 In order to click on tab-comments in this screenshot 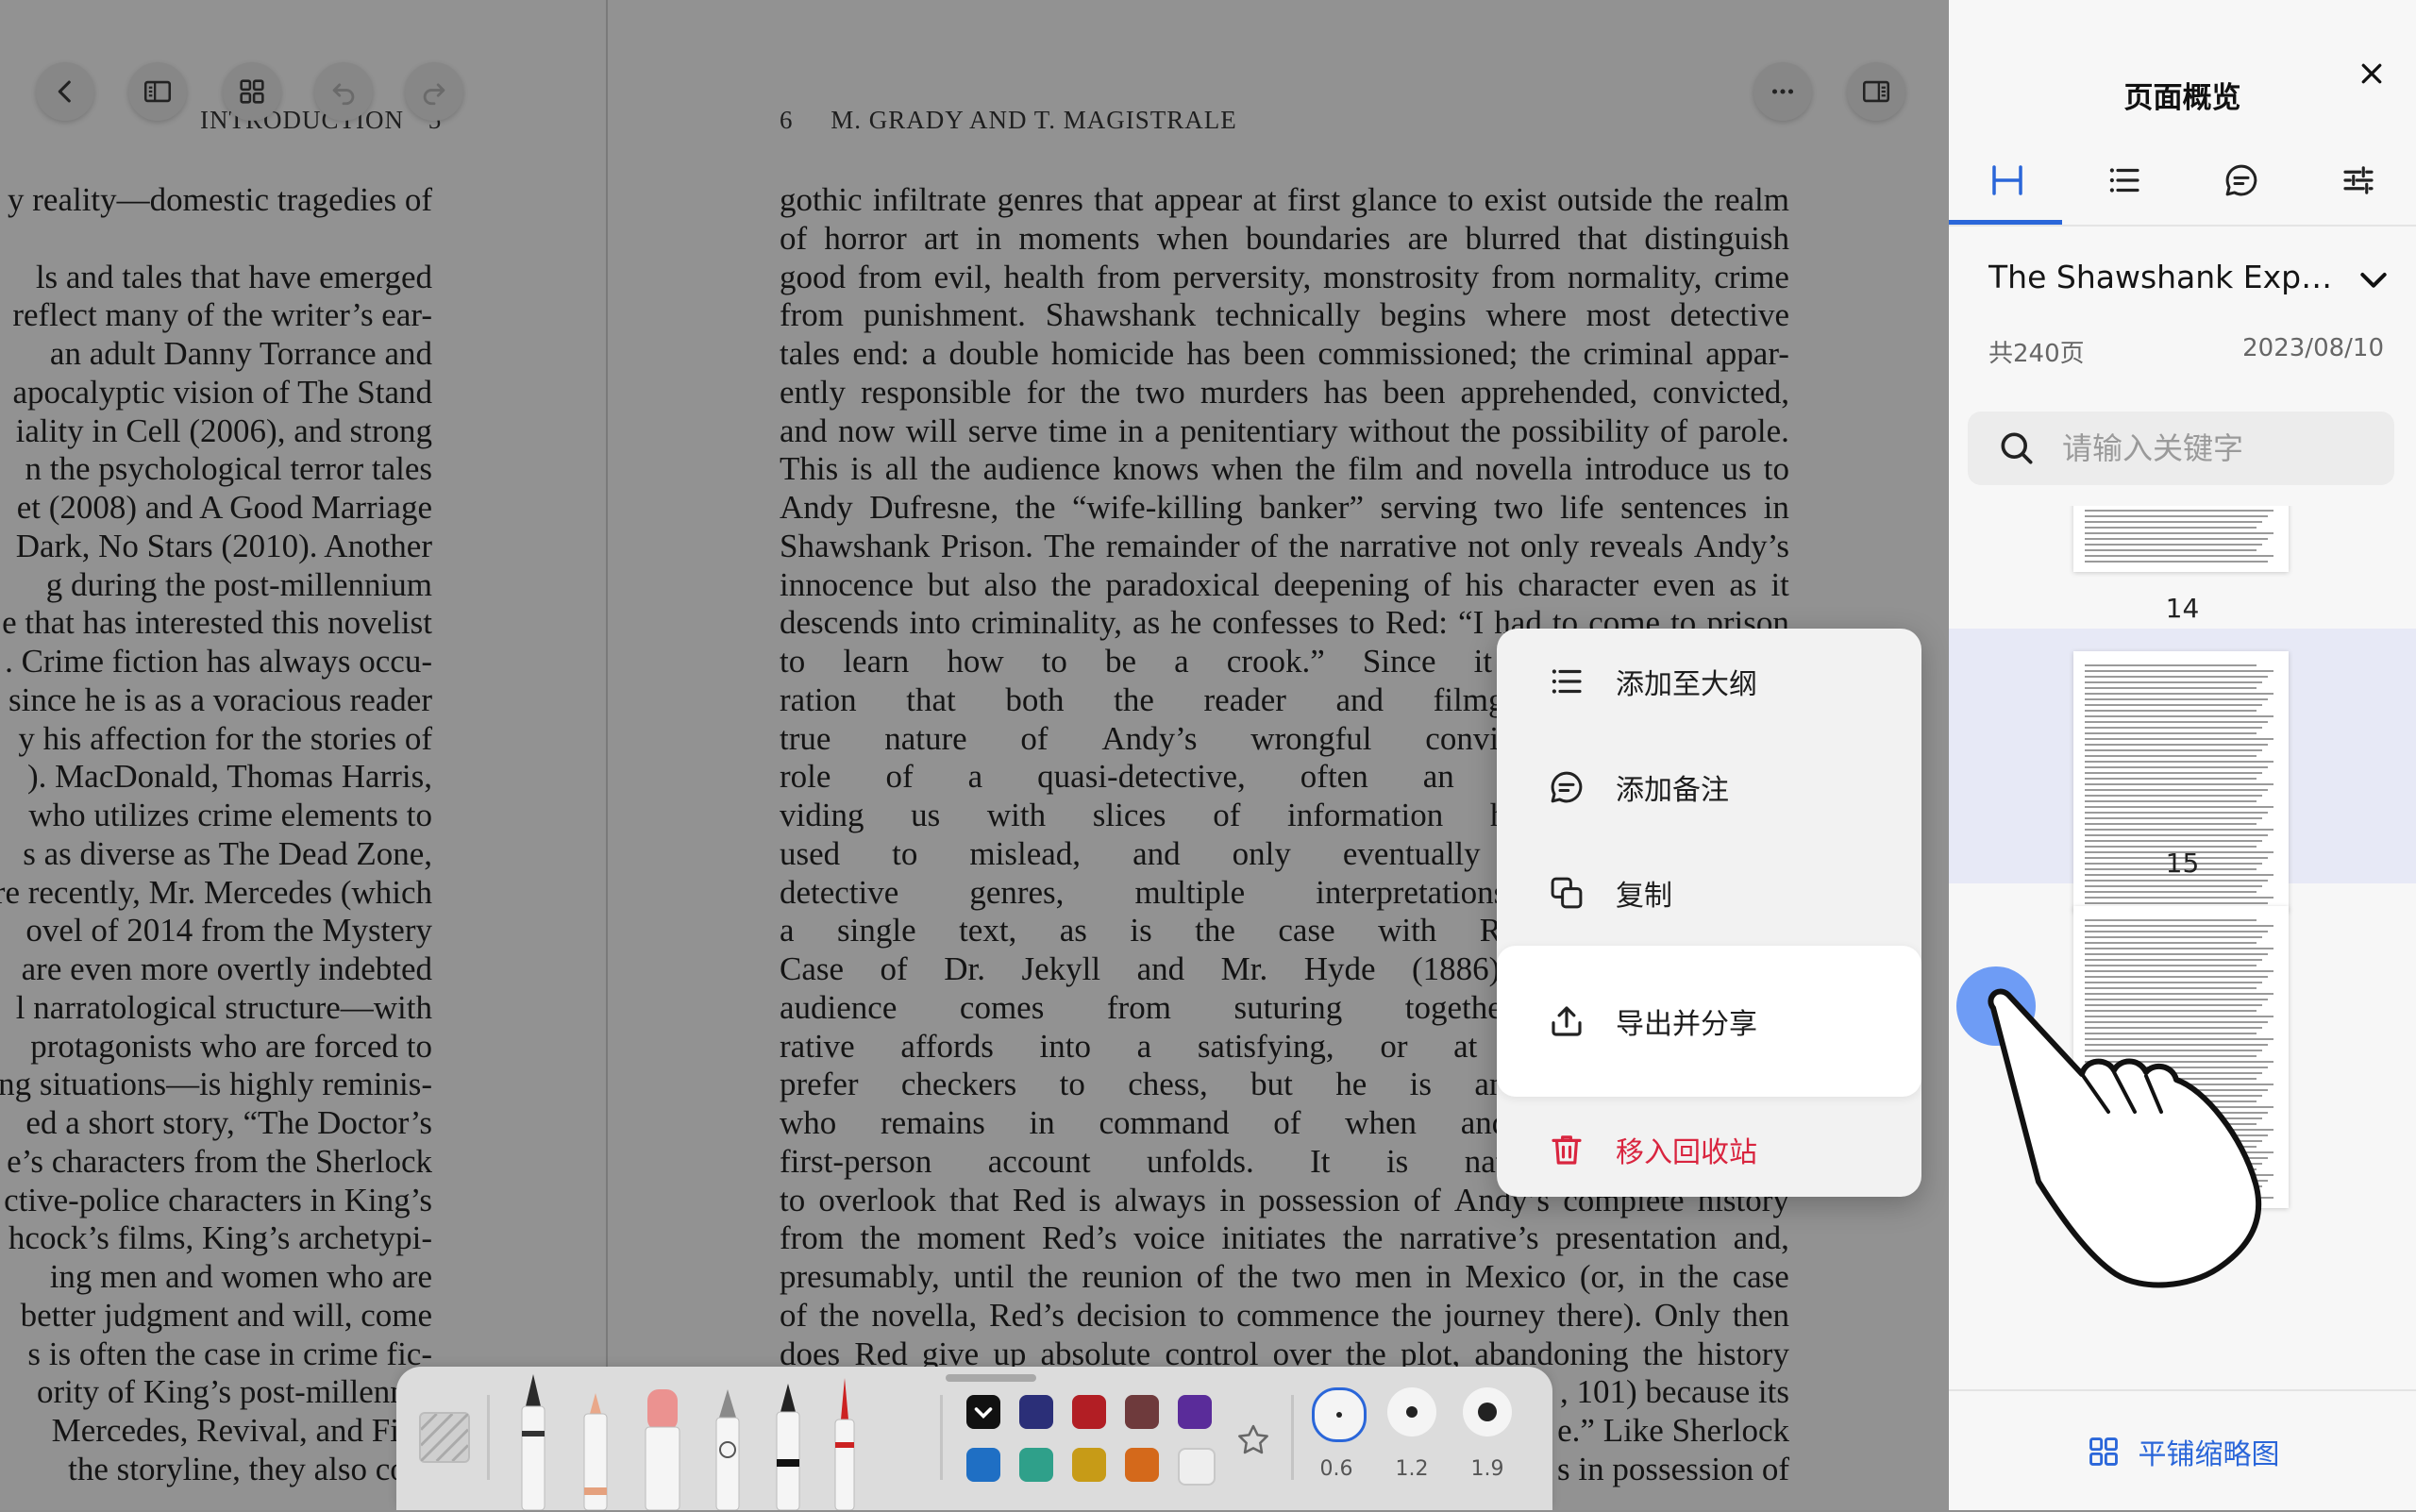, I will do `click(2241, 180)`.